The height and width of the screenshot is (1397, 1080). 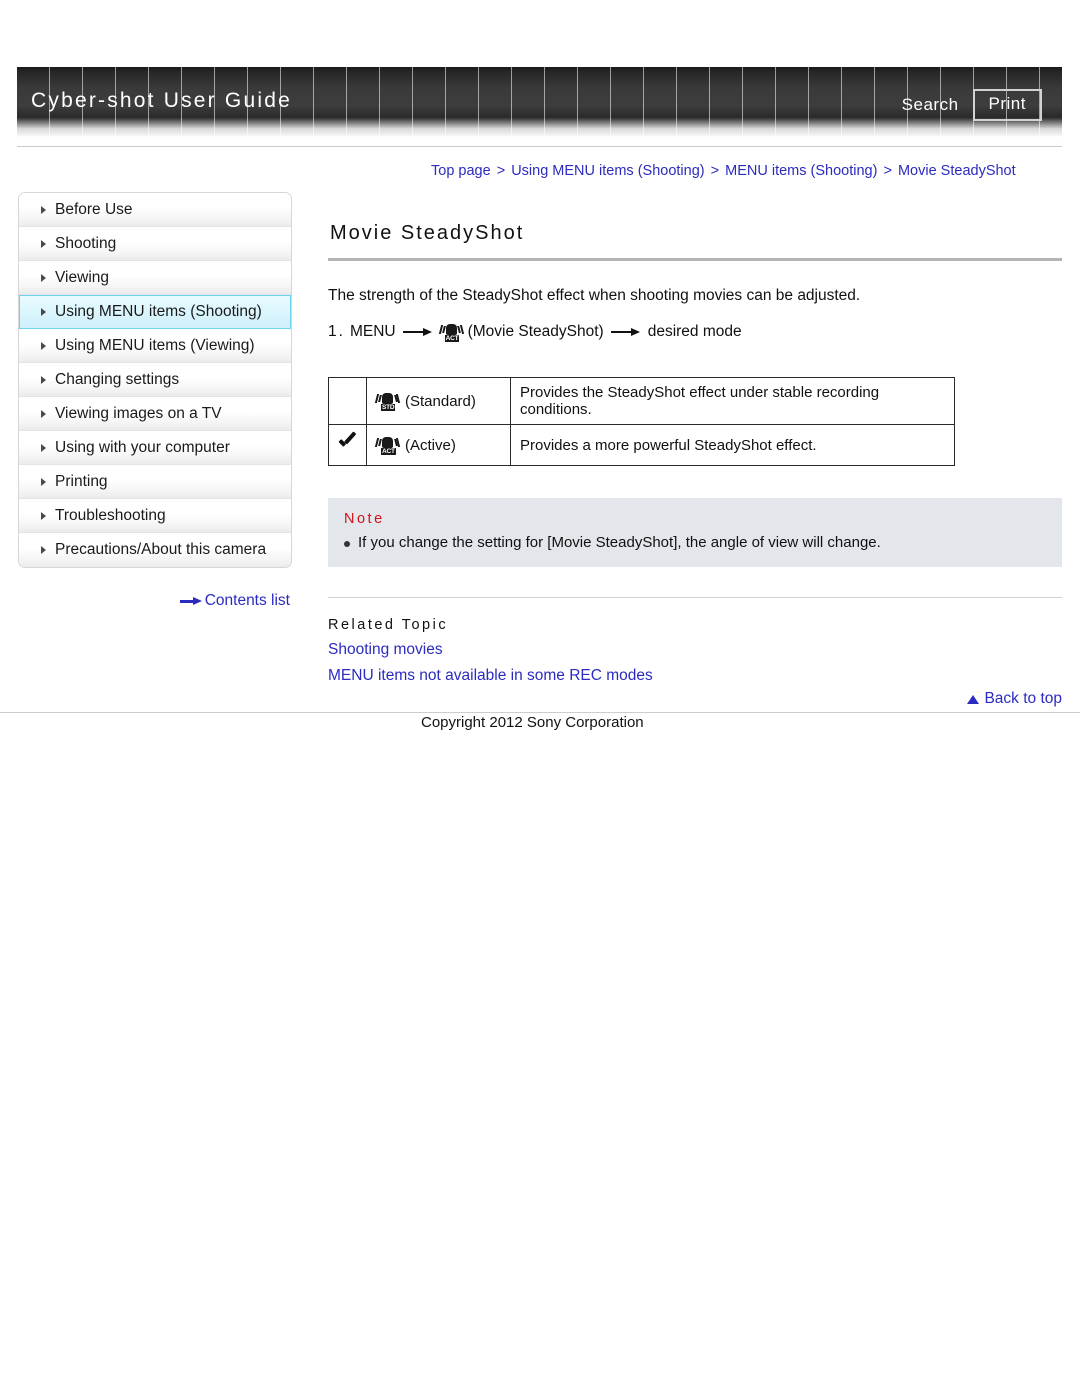 I want to click on bullet-dot-icon, so click(x=347, y=544).